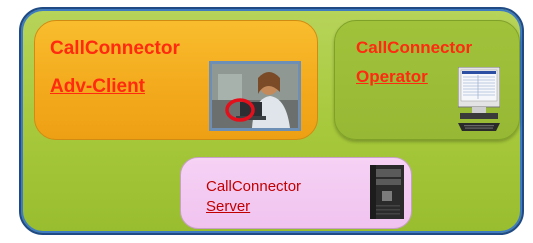 The height and width of the screenshot is (243, 533). I want to click on server-link: Server, so click(228, 206).